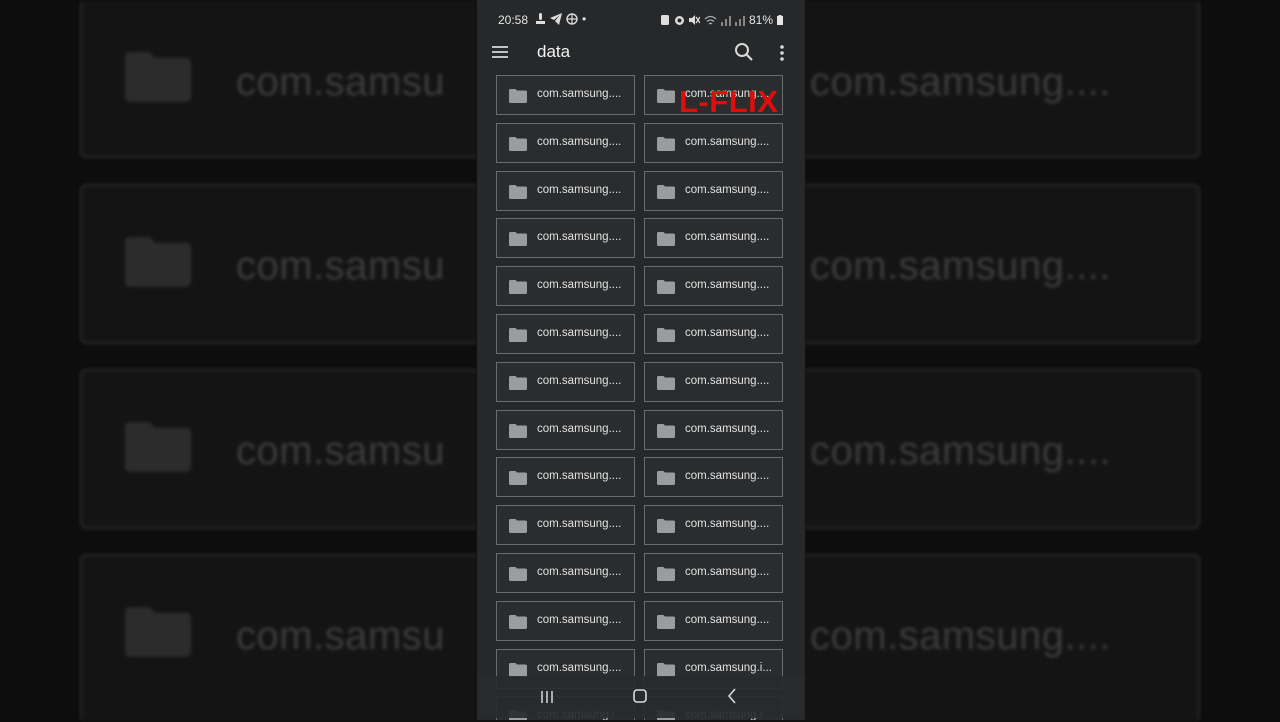  What do you see at coordinates (572, 19) in the screenshot?
I see `pinwheel-icon` at bounding box center [572, 19].